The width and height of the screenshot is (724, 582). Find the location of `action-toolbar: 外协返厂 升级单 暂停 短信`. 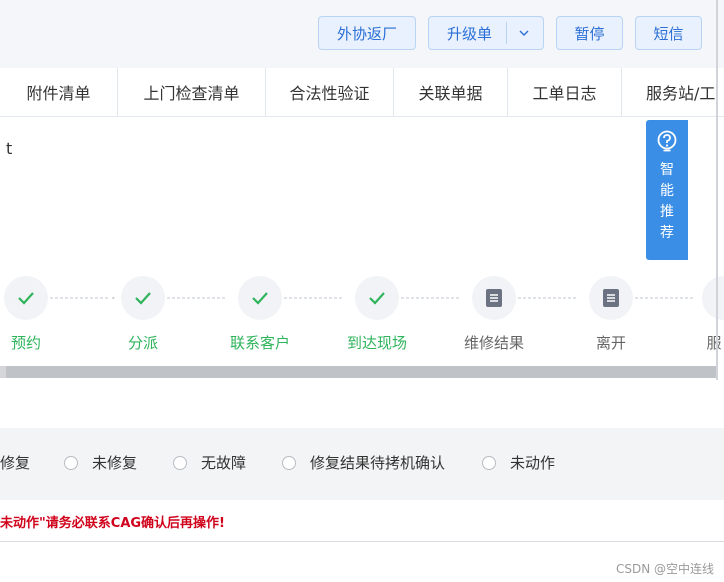

action-toolbar: 外协返厂 升级单 暂停 短信 is located at coordinates (362, 34).